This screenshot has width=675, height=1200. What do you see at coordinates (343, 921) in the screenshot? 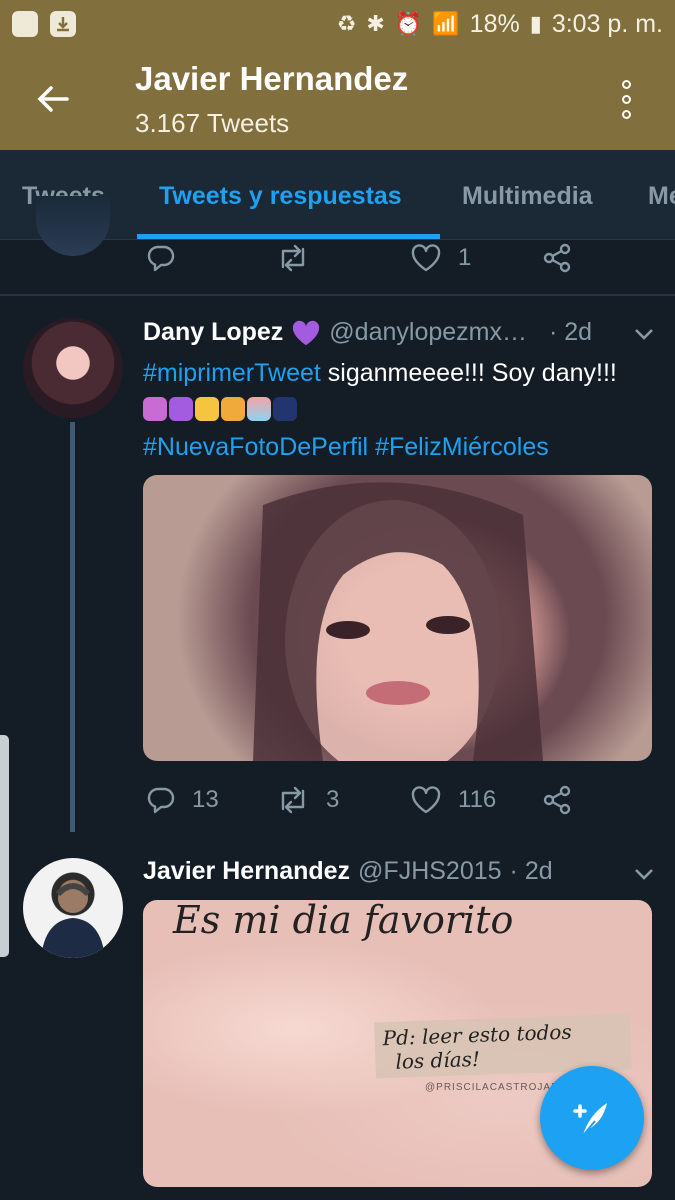
I see `image-quote-text: Es mi dia favorito` at bounding box center [343, 921].